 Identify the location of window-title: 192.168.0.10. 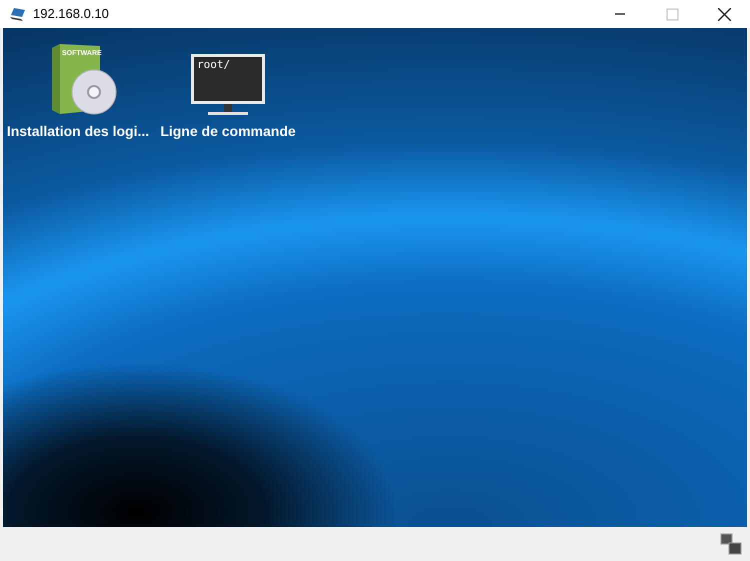
(71, 14).